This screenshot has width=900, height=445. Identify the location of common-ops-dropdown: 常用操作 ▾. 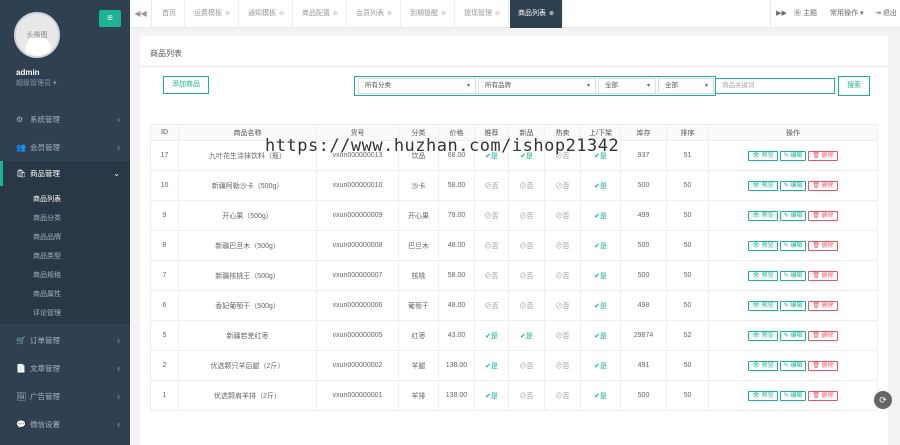
(846, 14).